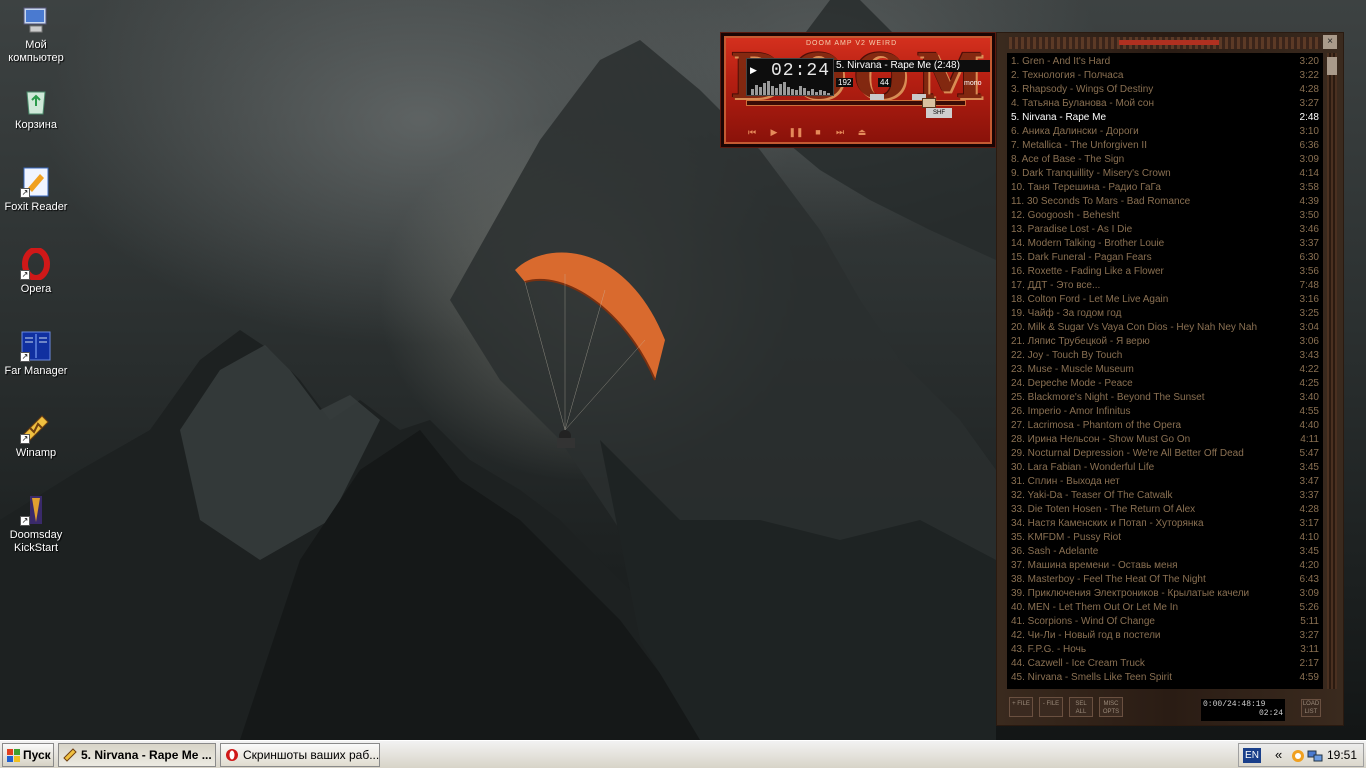 This screenshot has width=1366, height=768. What do you see at coordinates (1165, 426) in the screenshot?
I see `playlist-item: 27. Lacrimosa - Phantom of the Opera 4:40` at bounding box center [1165, 426].